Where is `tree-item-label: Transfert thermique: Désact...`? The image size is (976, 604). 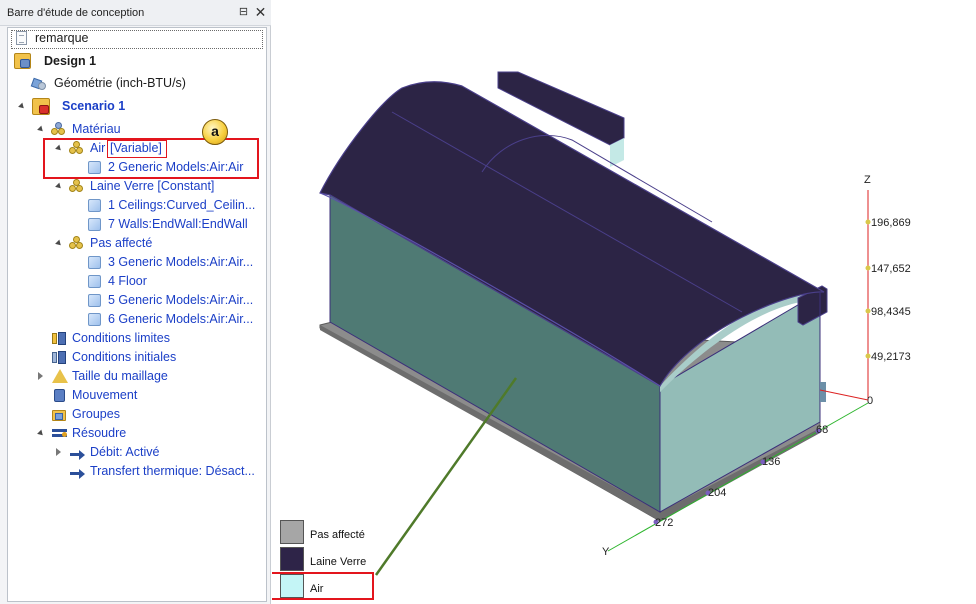 tree-item-label: Transfert thermique: Désact... is located at coordinates (172, 471).